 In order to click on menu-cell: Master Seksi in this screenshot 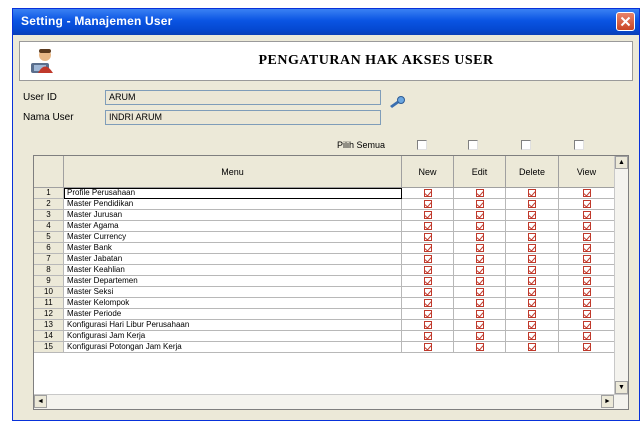, I will do `click(233, 292)`.